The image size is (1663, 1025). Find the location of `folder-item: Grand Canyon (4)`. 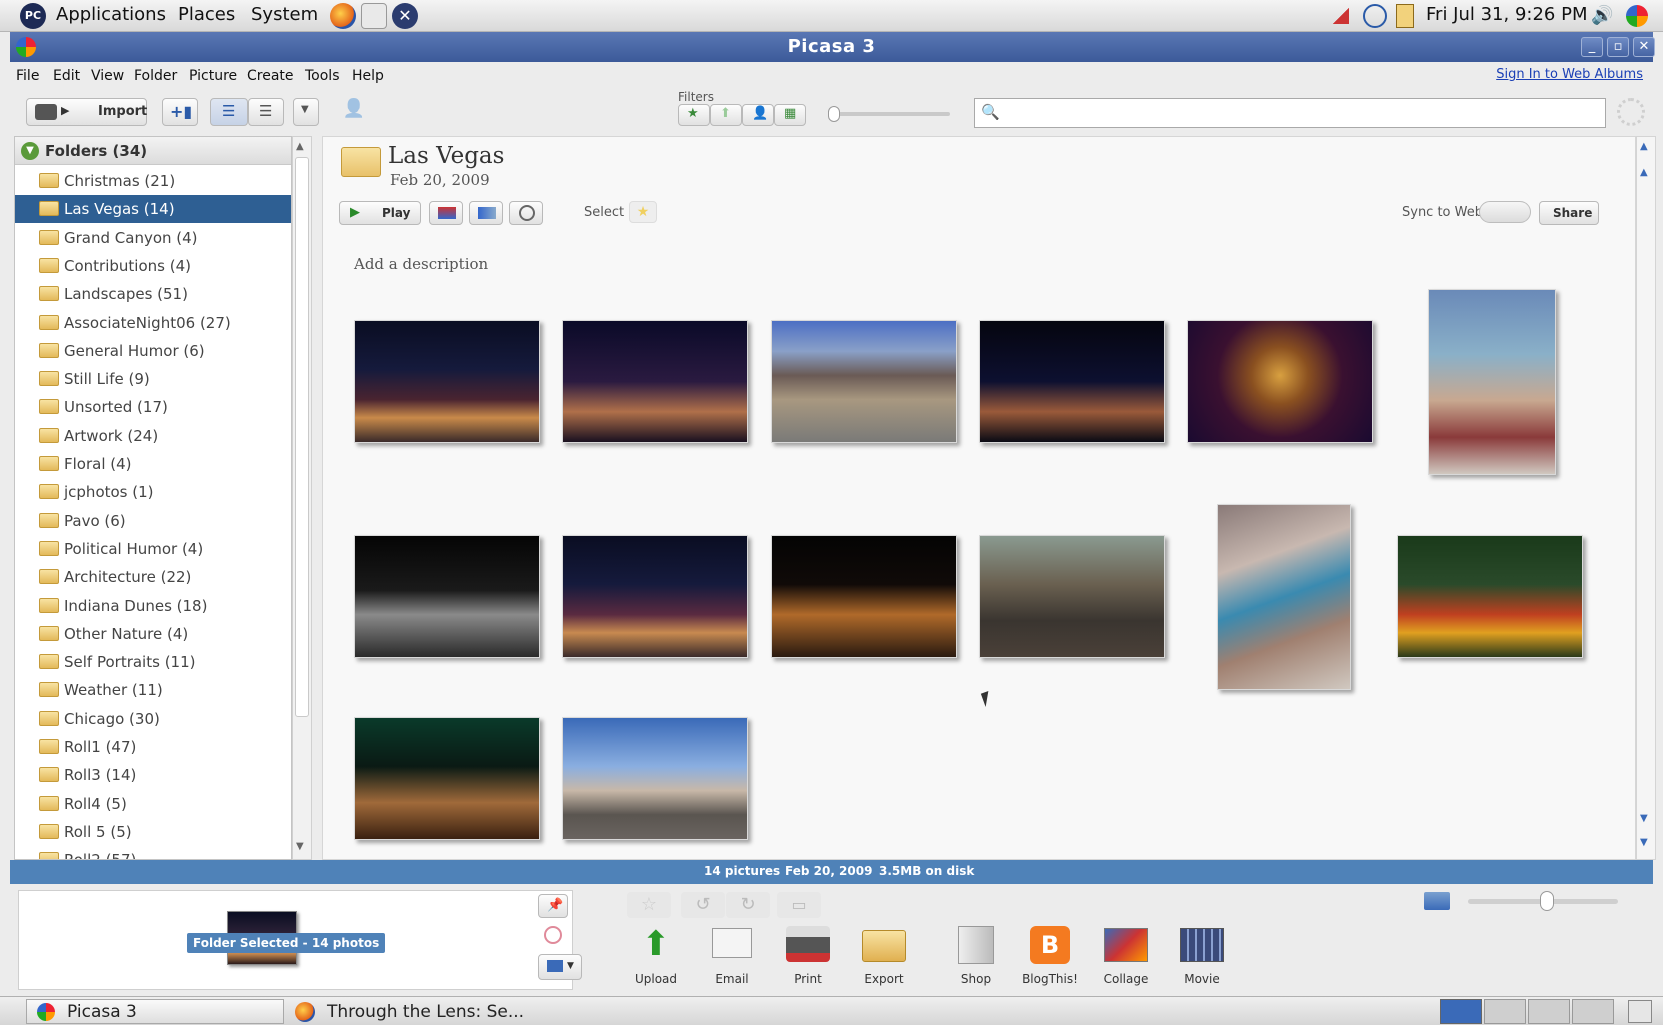

folder-item: Grand Canyon (4) is located at coordinates (153, 238).